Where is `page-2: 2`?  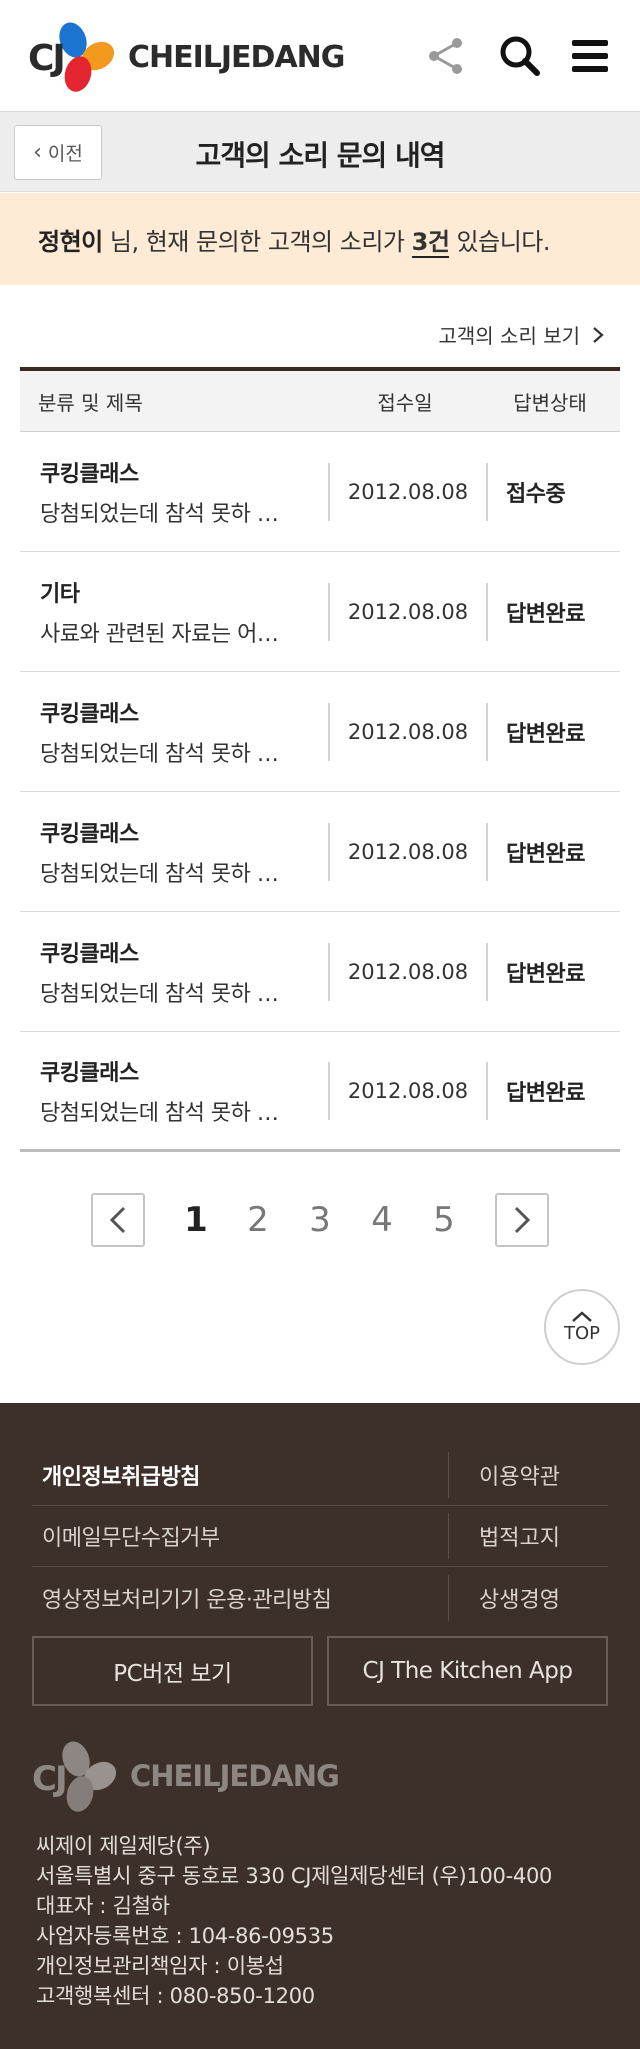
page-2: 2 is located at coordinates (258, 1220).